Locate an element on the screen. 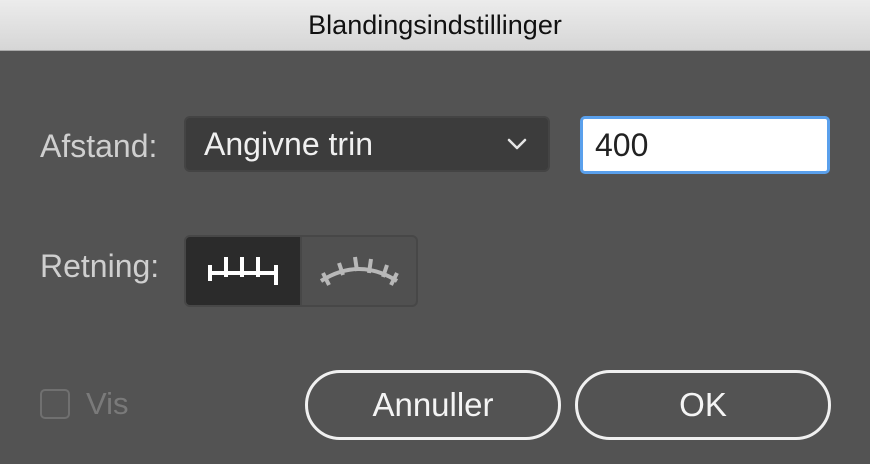 This screenshot has height=464, width=870. preview-option: Vis is located at coordinates (84, 404).